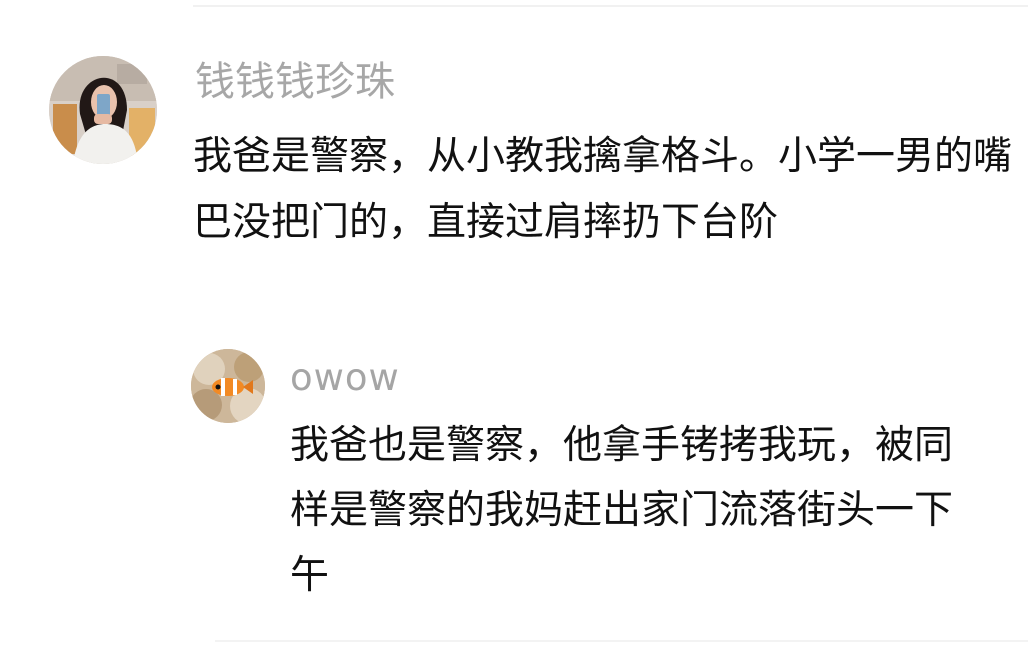 Image resolution: width=1028 pixels, height=645 pixels. What do you see at coordinates (603, 189) in the screenshot?
I see `comment-text: 我爸是警察，从小教我擒拿格斗。小学一男的嘴巴没把门的，直接过肩摔扔下台阶` at bounding box center [603, 189].